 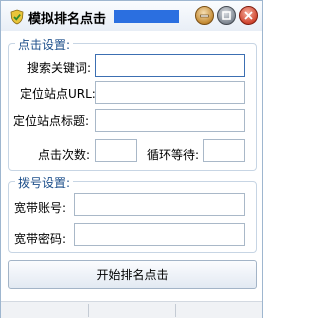 I want to click on click-count-field, so click(x=116, y=150).